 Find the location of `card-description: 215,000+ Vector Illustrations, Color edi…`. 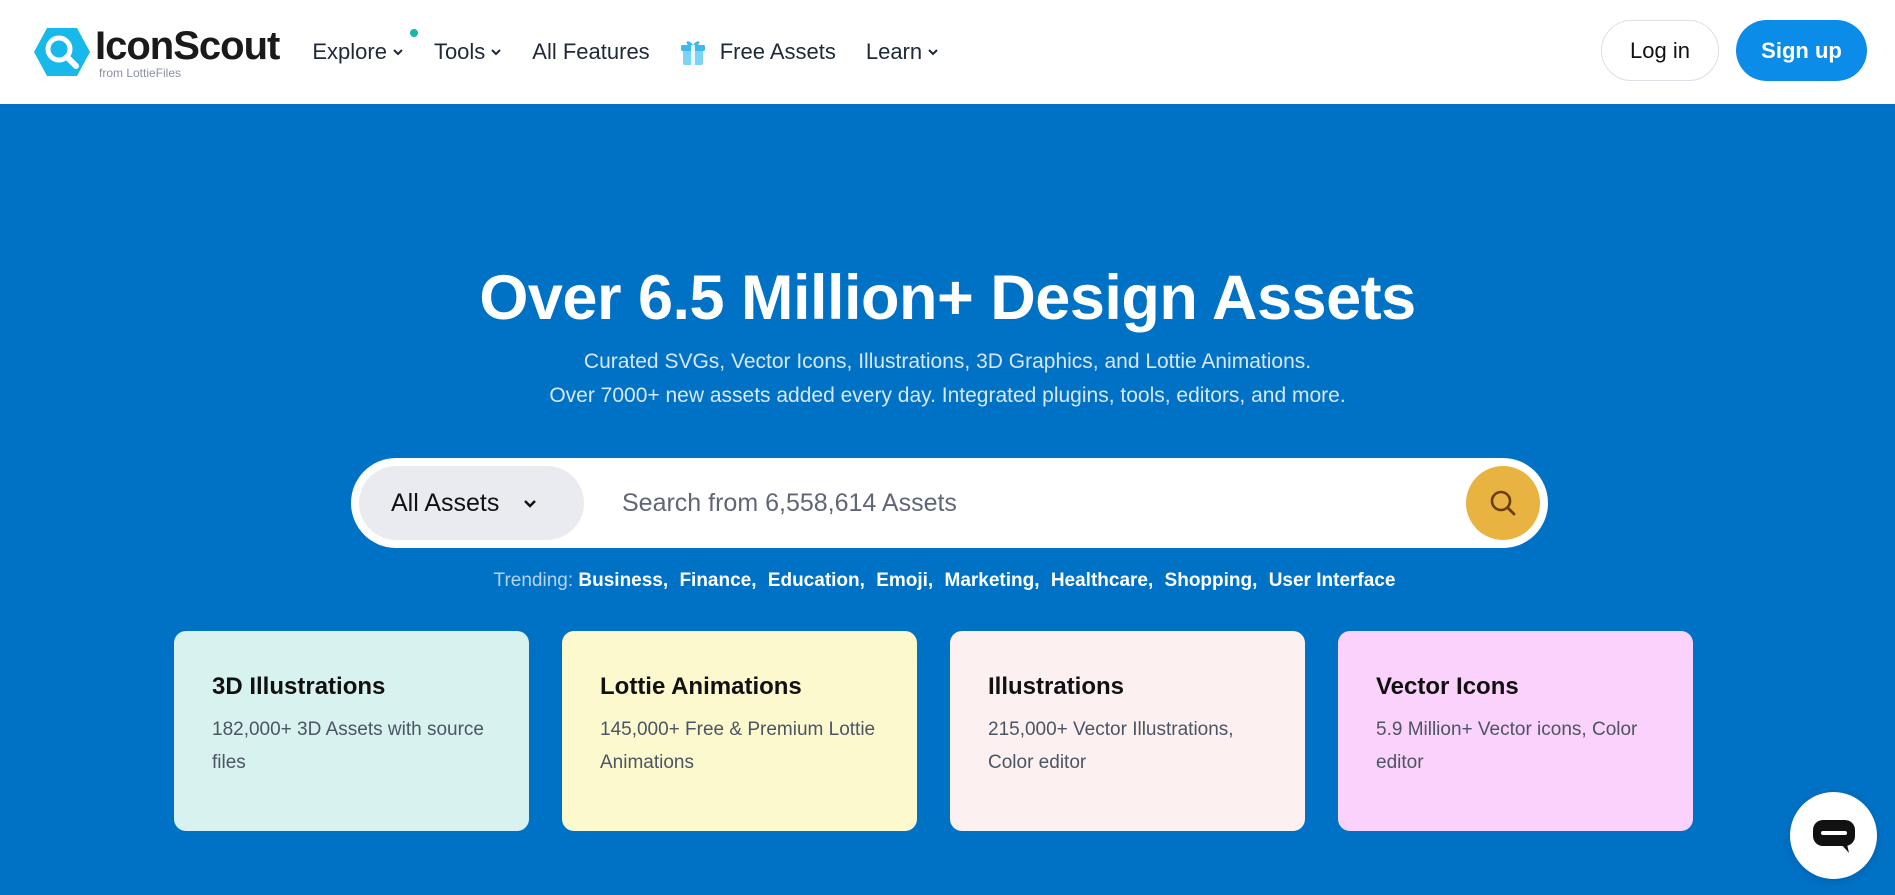

card-description: 215,000+ Vector Illustrations, Color edi… is located at coordinates (1111, 746).